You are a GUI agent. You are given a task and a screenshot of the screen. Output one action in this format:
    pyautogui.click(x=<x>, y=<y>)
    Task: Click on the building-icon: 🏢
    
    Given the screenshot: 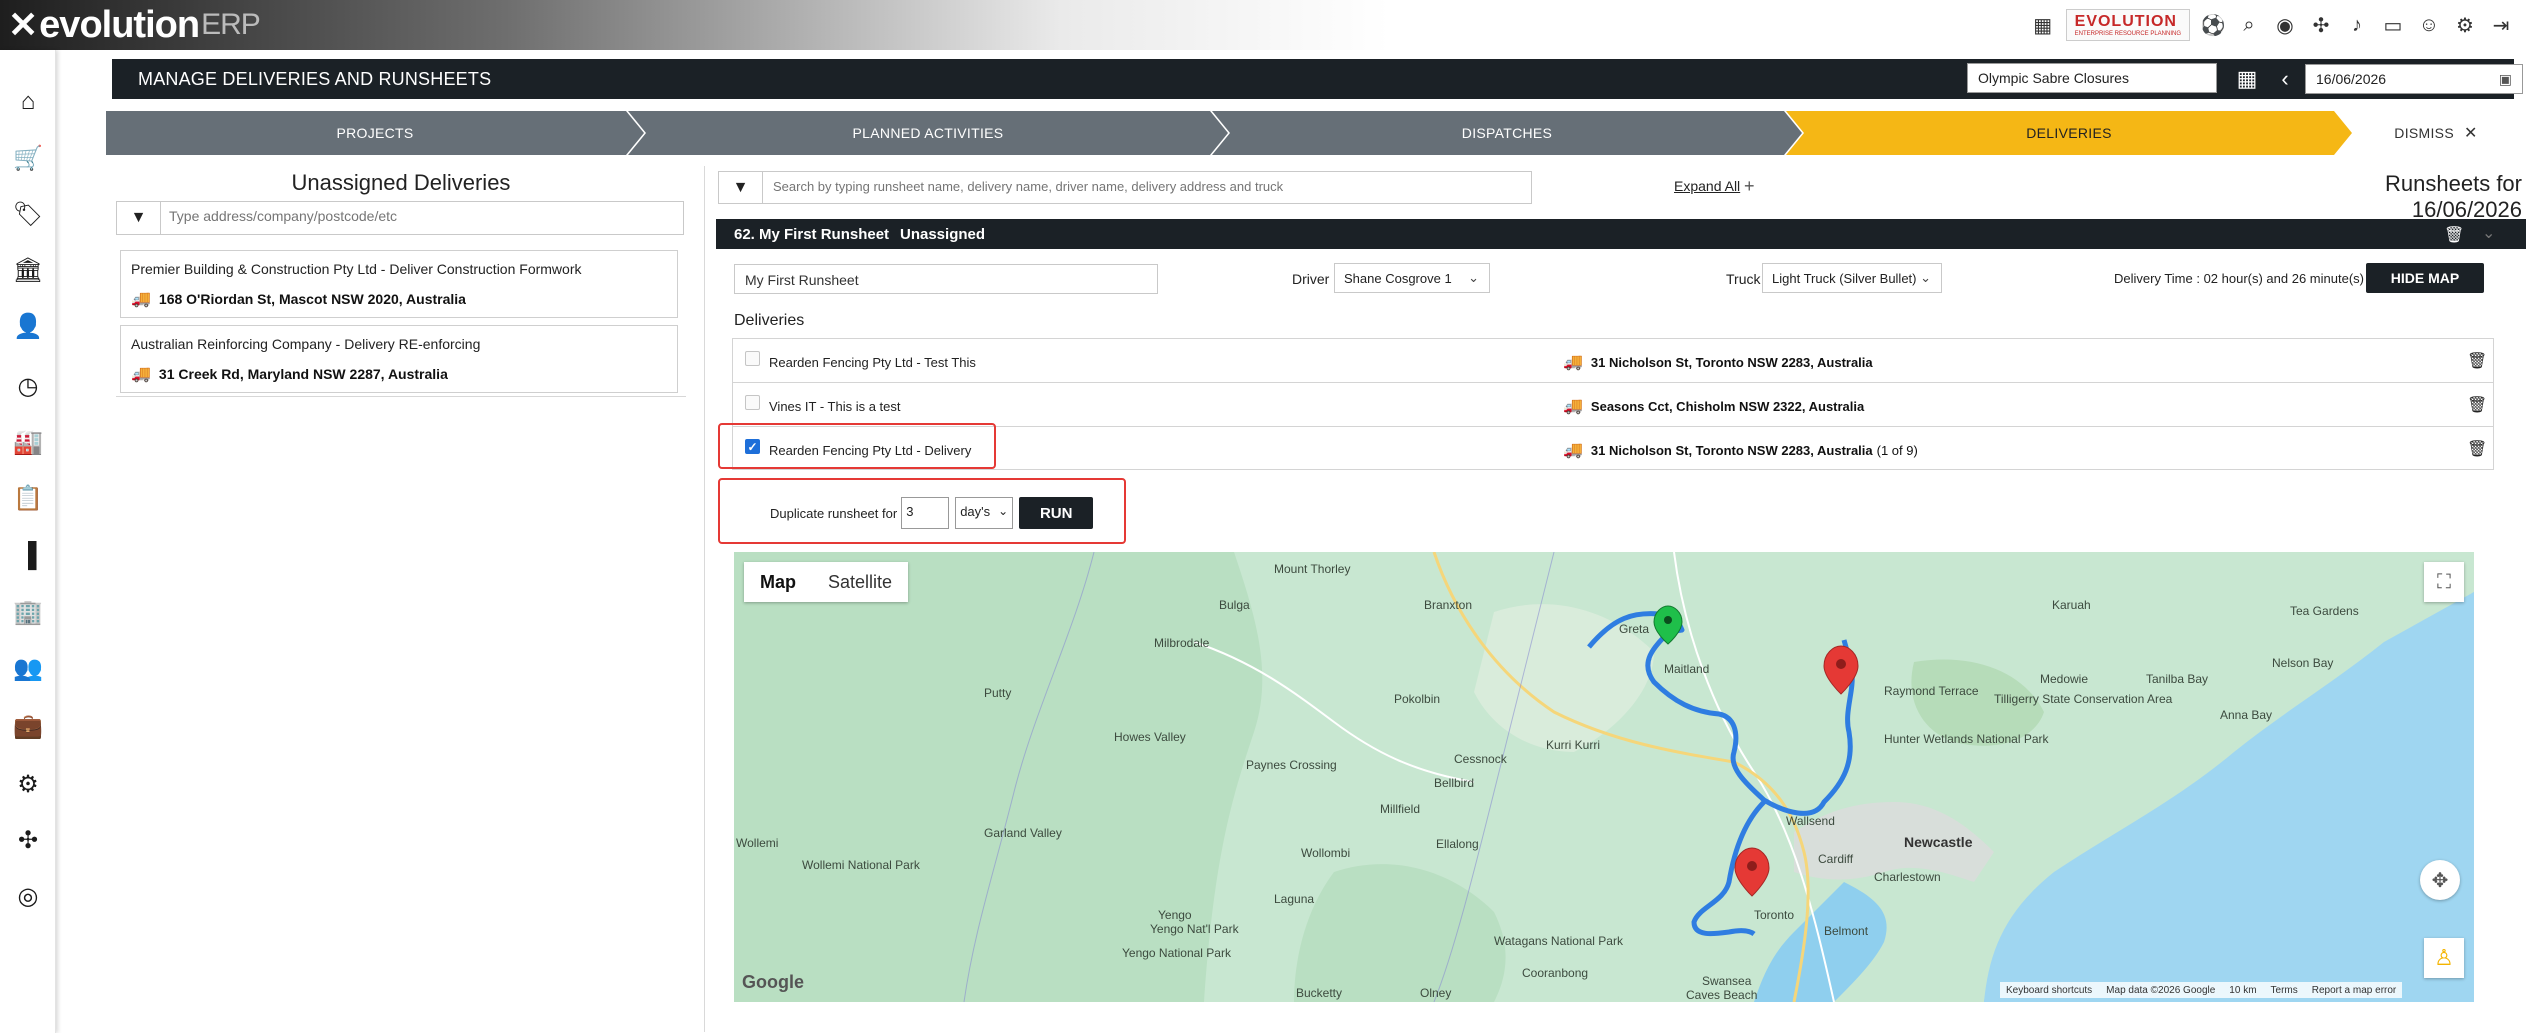 What is the action you would take?
    pyautogui.click(x=28, y=612)
    